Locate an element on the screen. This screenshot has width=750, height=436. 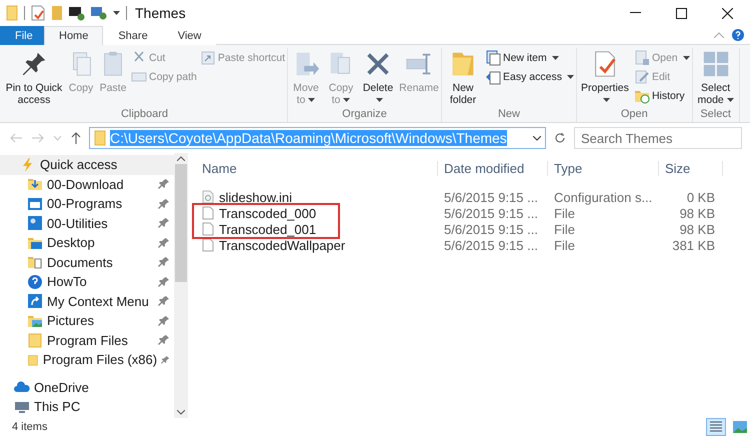
history-icon is located at coordinates (642, 96).